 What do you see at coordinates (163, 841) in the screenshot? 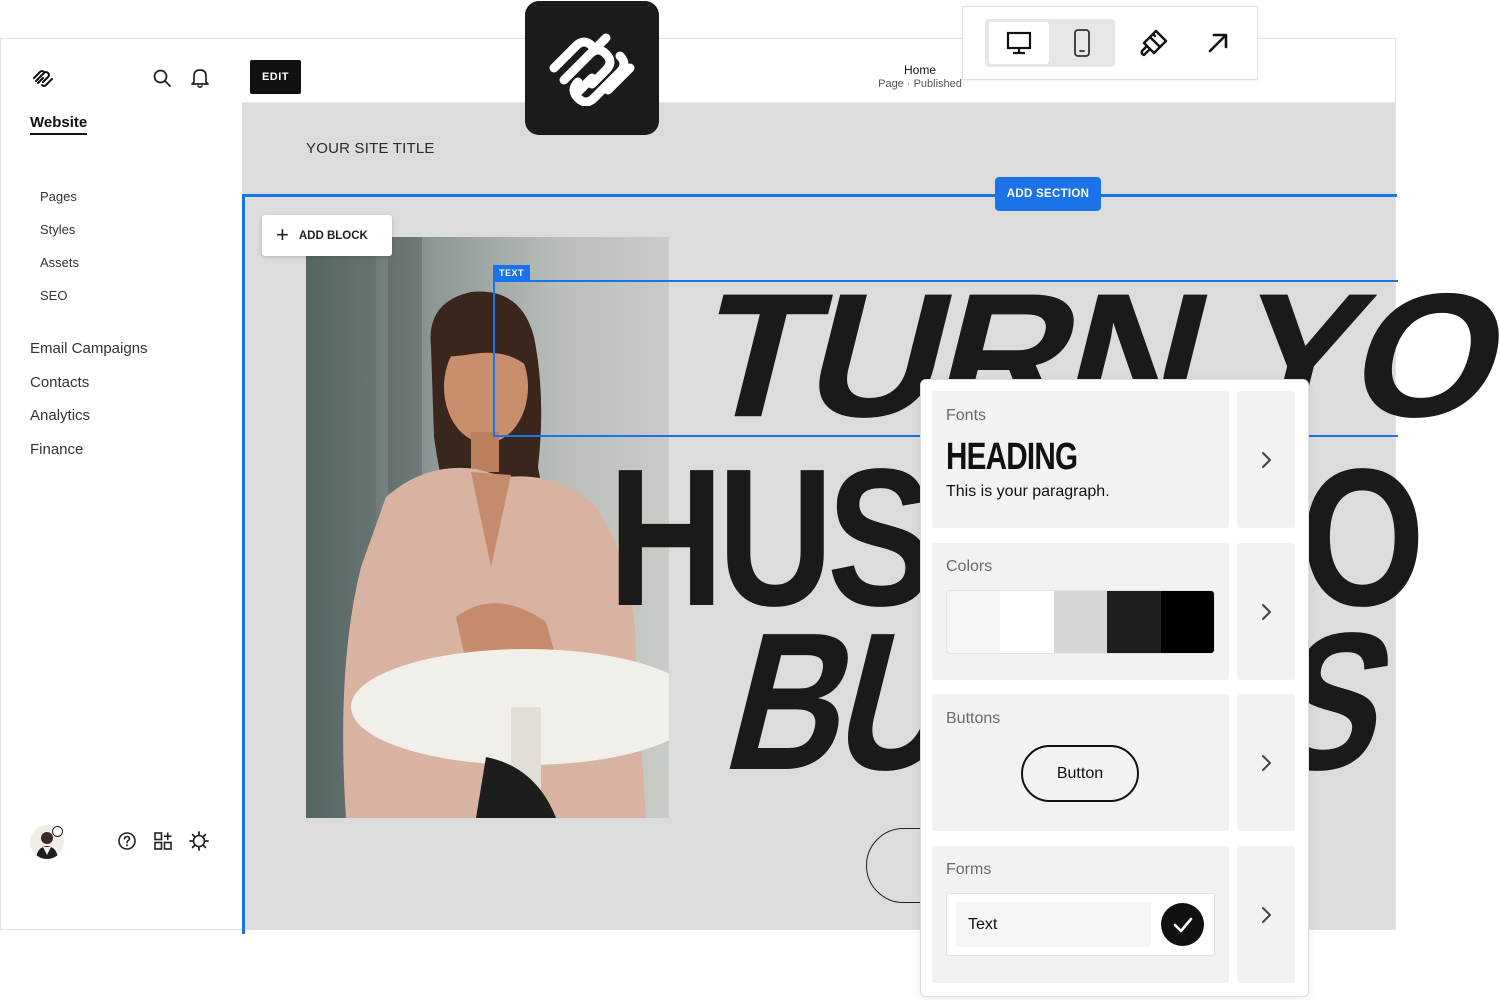
I see `apps-grid-icon` at bounding box center [163, 841].